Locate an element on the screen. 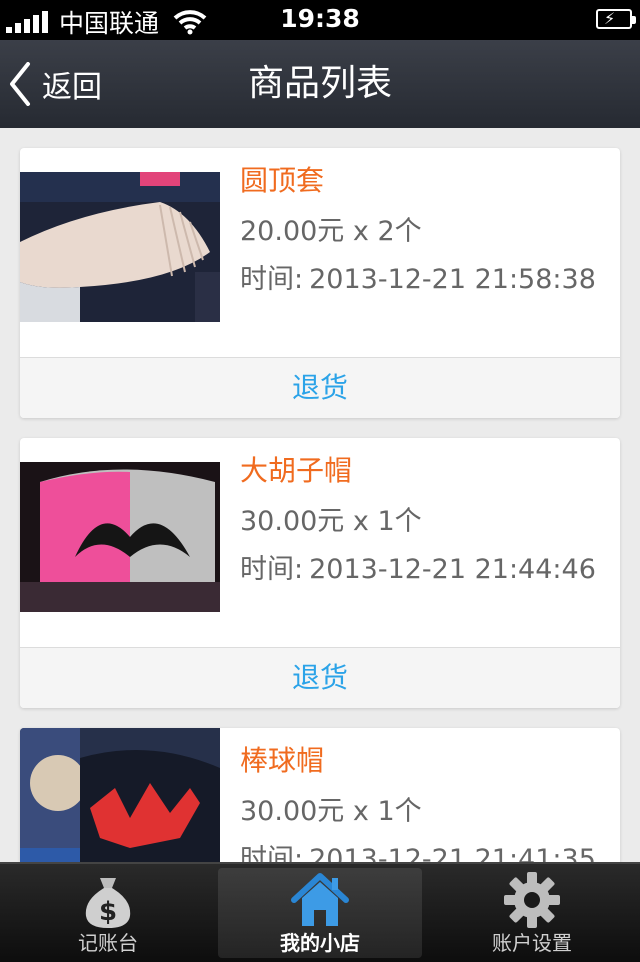  time-value: 2013-12-21 21:41:35 is located at coordinates (452, 853).